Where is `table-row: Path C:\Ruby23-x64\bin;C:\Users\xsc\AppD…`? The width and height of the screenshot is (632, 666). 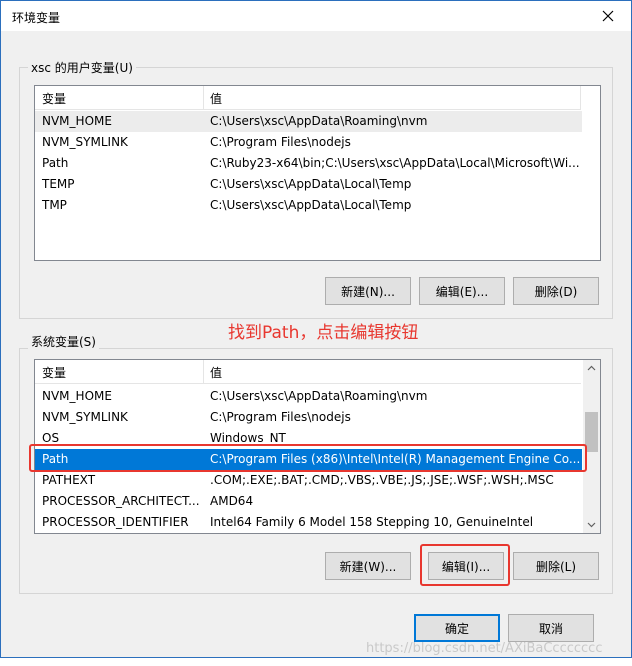 table-row: Path C:\Ruby23-x64\bin;C:\Users\xsc\AppD… is located at coordinates (317, 163).